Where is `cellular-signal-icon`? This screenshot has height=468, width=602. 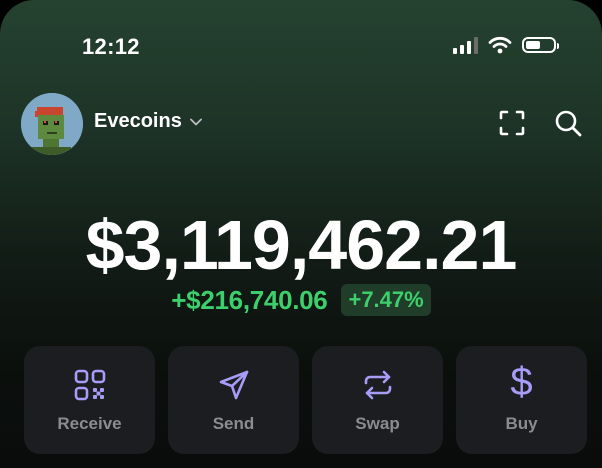
cellular-signal-icon is located at coordinates (465, 45).